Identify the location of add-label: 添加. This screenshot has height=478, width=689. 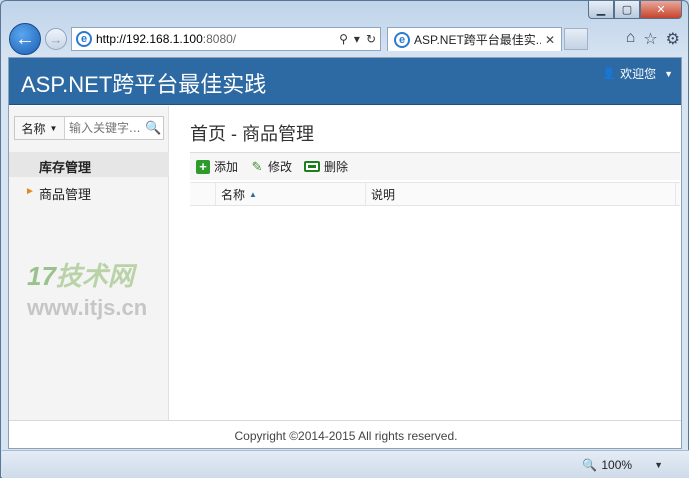
(226, 167).